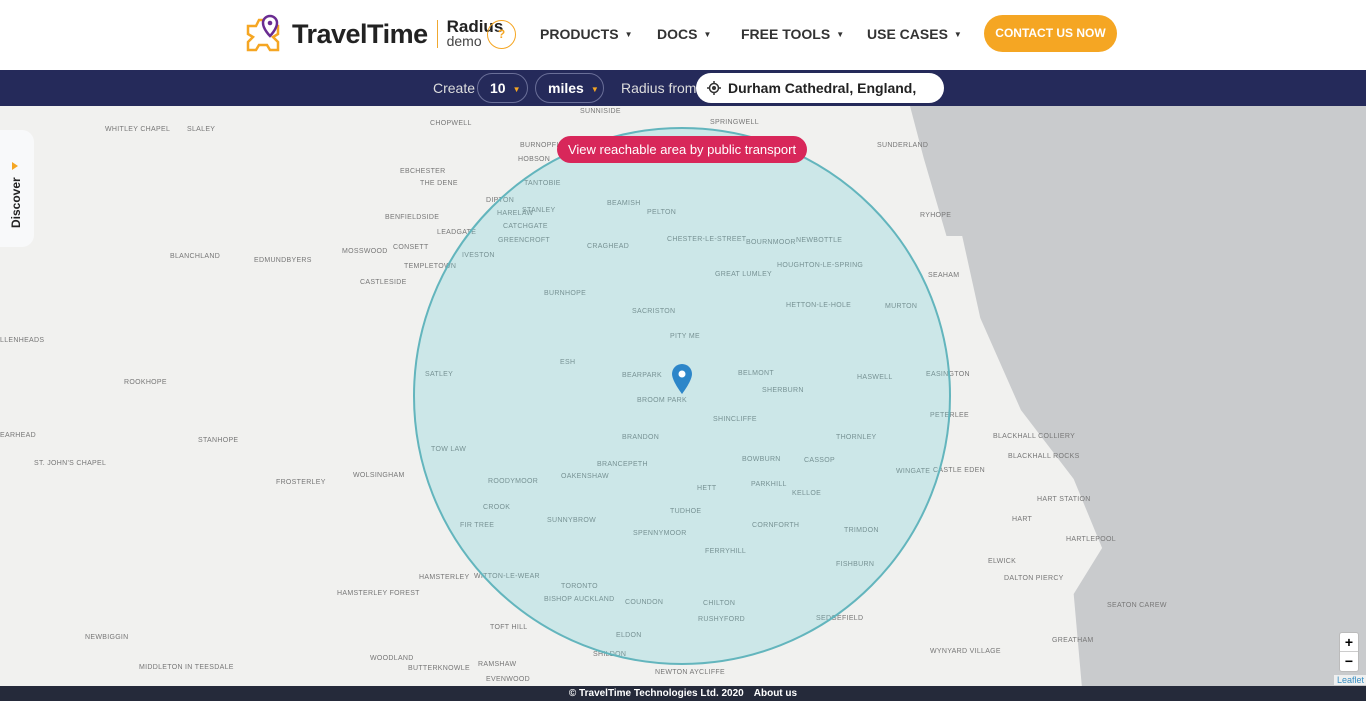  I want to click on nav-products: PRODUCTS ▼, so click(586, 34).